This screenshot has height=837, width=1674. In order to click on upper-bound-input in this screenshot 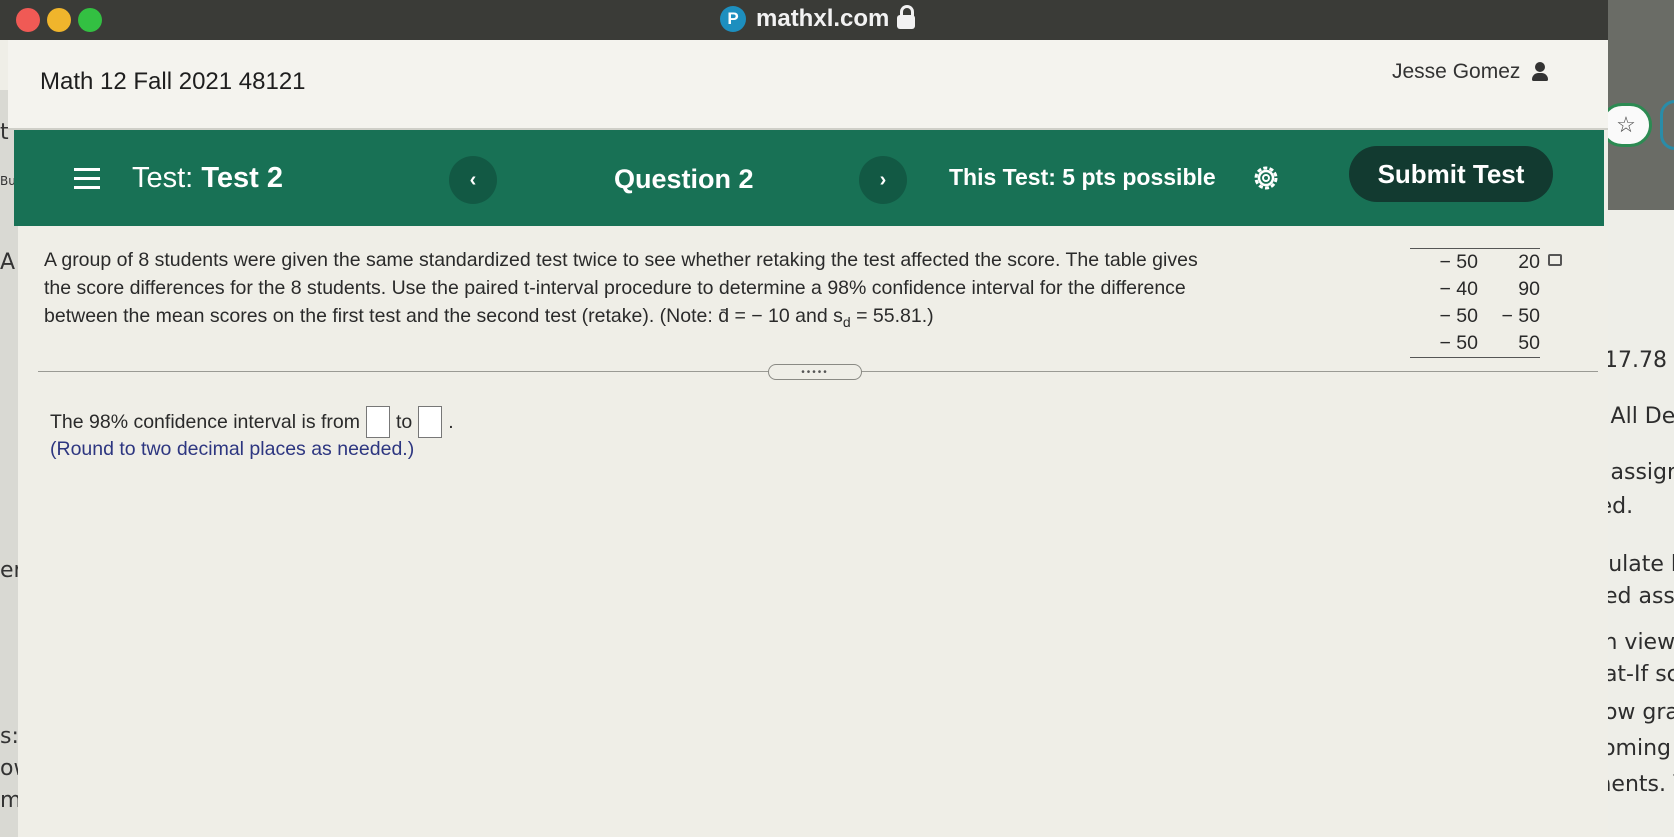, I will do `click(430, 422)`.